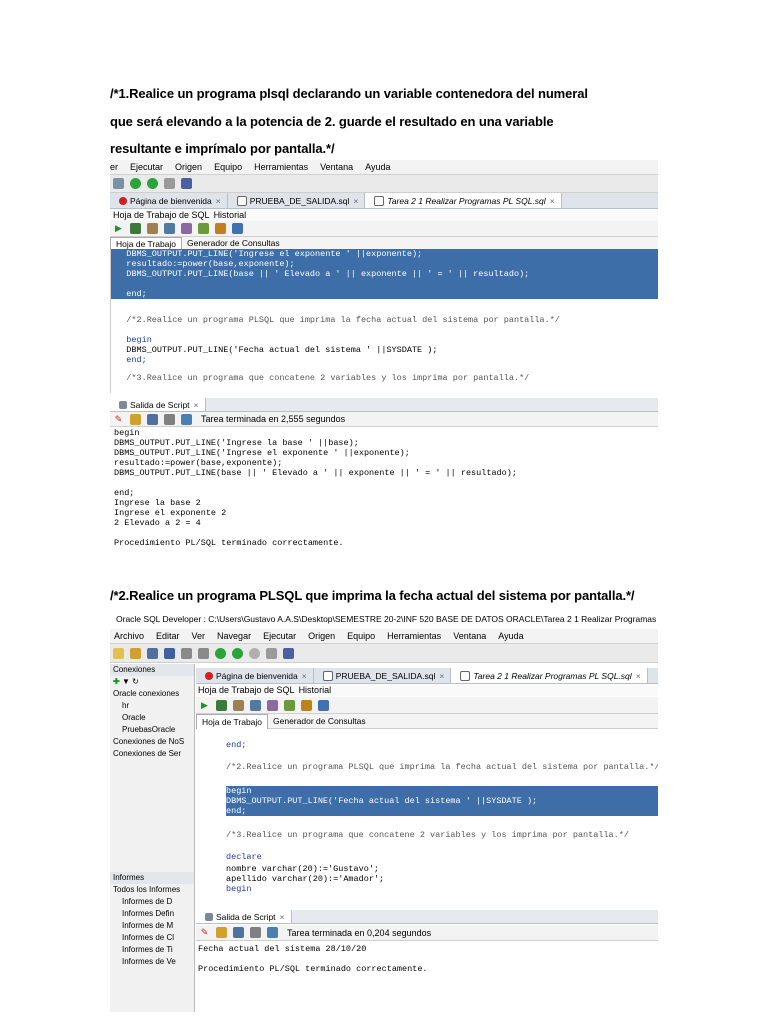 The width and height of the screenshot is (768, 1024). I want to click on report-item: Informes de Ti, so click(152, 950).